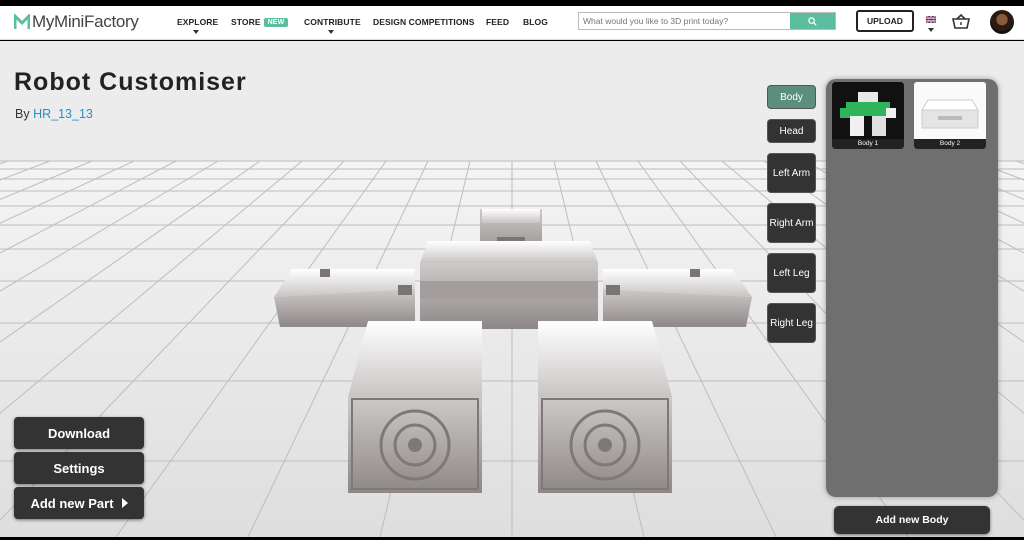  I want to click on logo-text: MyMiniFactory, so click(85, 21).